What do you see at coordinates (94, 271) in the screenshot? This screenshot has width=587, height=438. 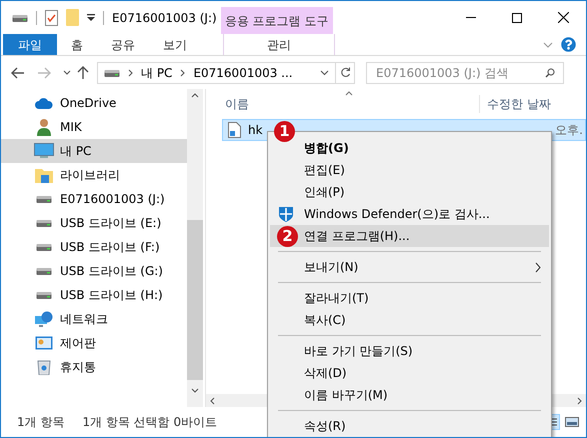 I see `sidebar-item: USB 드라이브 (G:)` at bounding box center [94, 271].